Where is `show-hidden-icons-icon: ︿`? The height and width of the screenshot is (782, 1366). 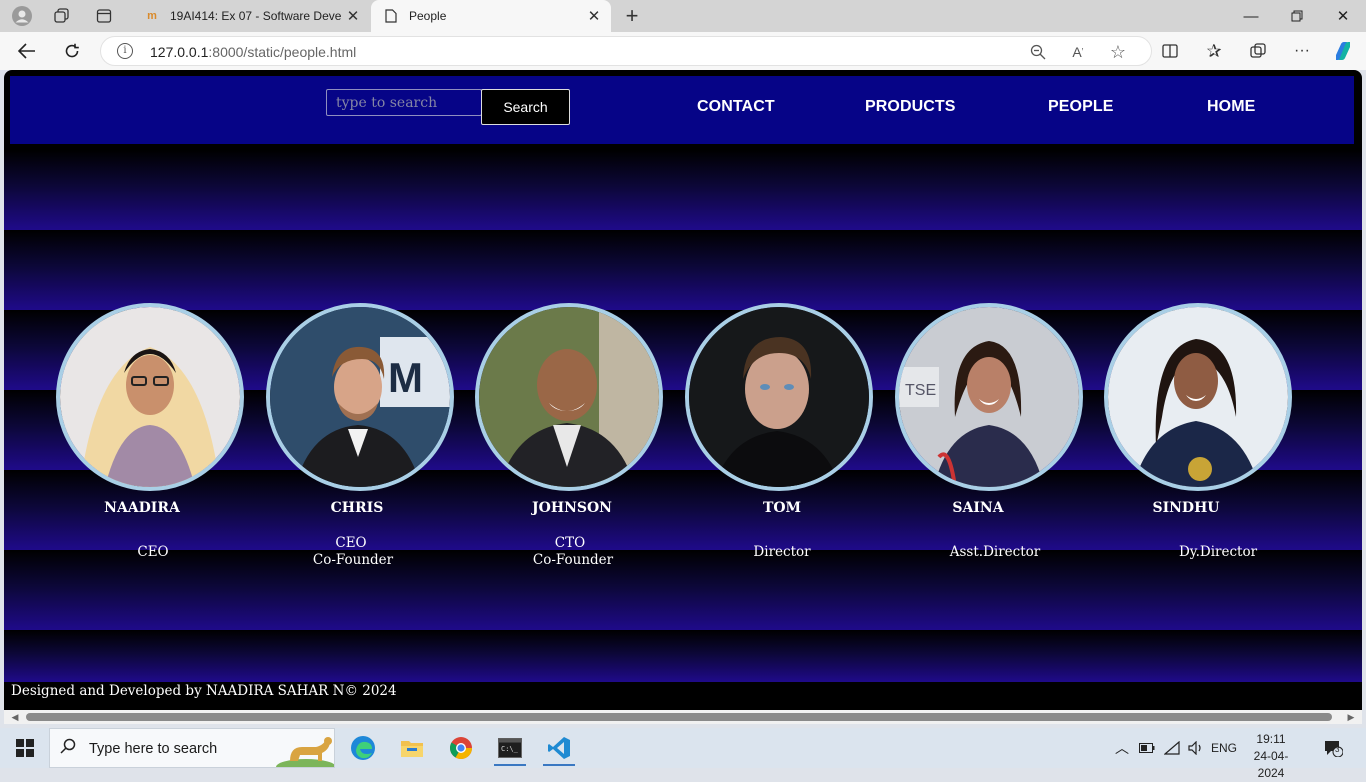
show-hidden-icons-icon: ︿ is located at coordinates (1122, 748).